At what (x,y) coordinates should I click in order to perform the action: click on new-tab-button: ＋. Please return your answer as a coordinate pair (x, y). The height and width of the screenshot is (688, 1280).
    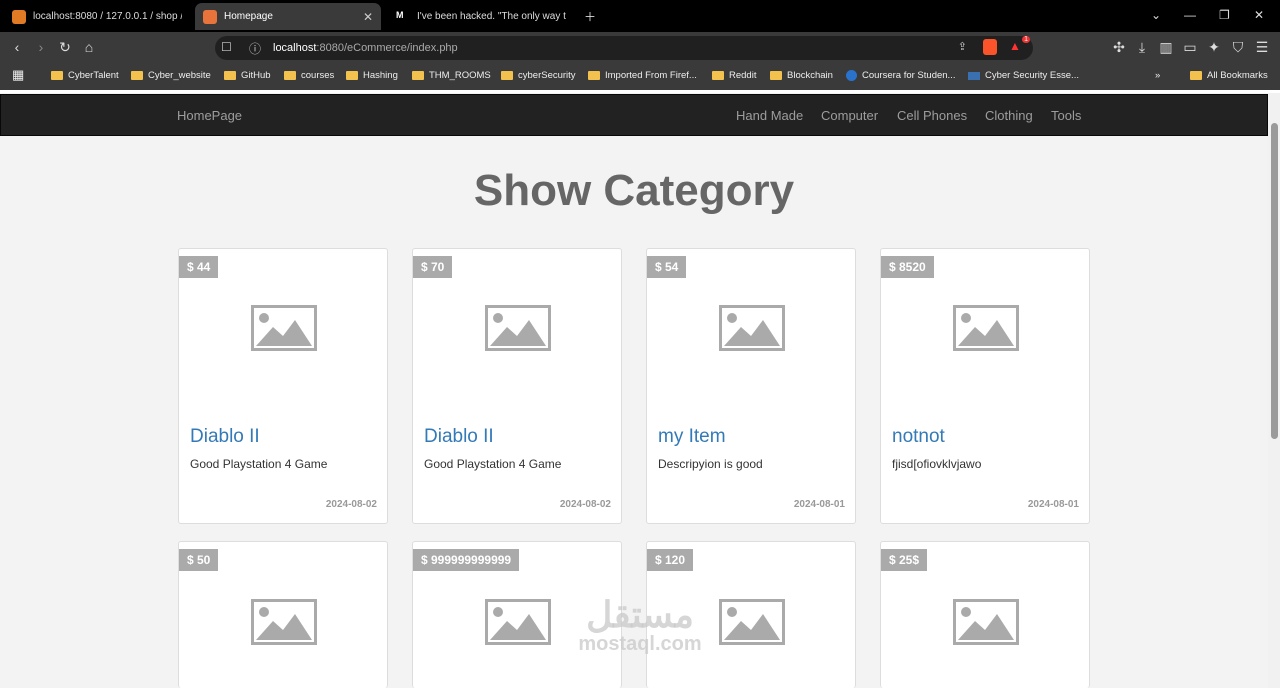
    Looking at the image, I should click on (590, 16).